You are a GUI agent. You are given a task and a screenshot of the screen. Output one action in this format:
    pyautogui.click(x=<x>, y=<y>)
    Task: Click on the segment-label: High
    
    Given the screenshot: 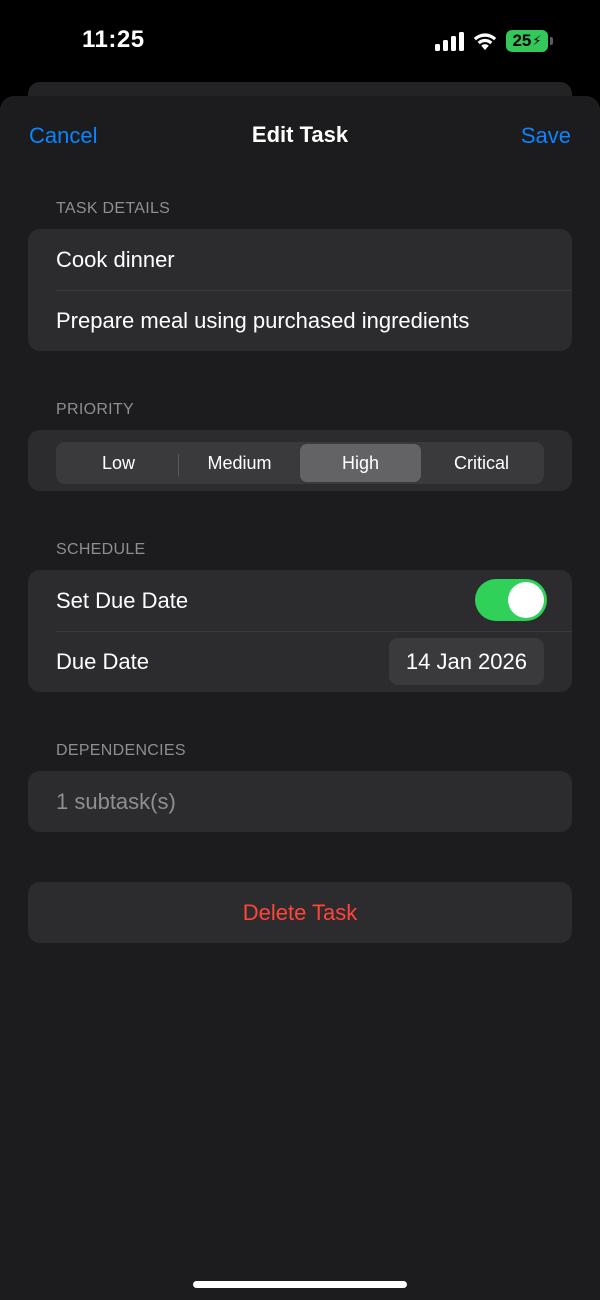 What is the action you would take?
    pyautogui.click(x=360, y=462)
    